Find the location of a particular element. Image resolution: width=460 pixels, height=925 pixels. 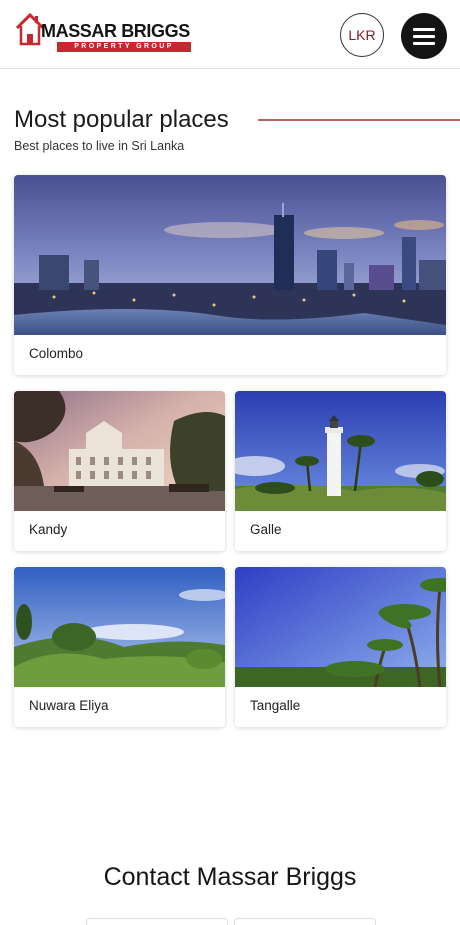

section-title-divider is located at coordinates (359, 120).